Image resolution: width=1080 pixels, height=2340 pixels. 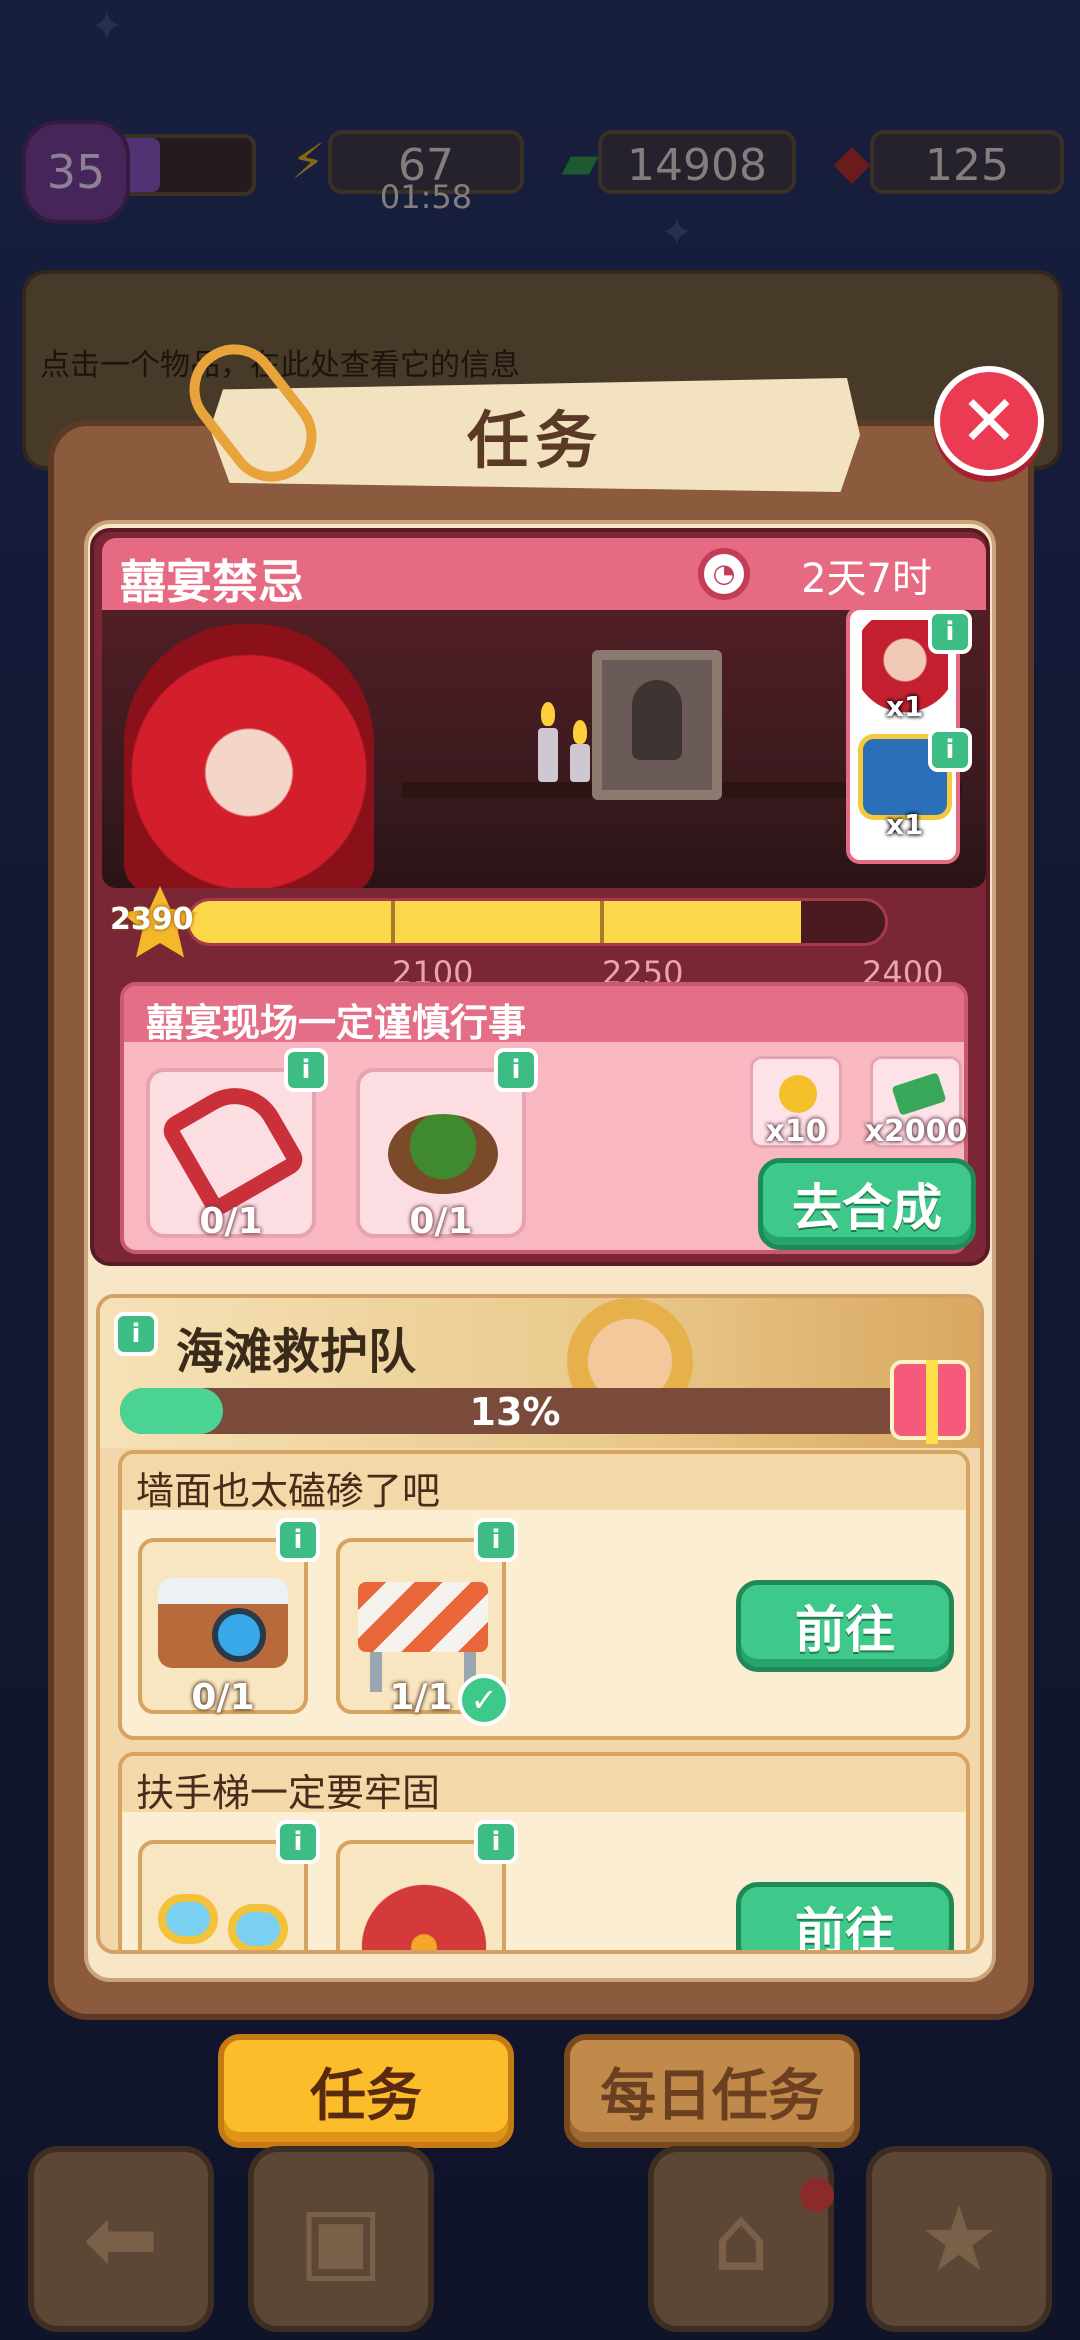 I want to click on beach-task-title: 墙面也太磕碜了吧, so click(x=288, y=1491).